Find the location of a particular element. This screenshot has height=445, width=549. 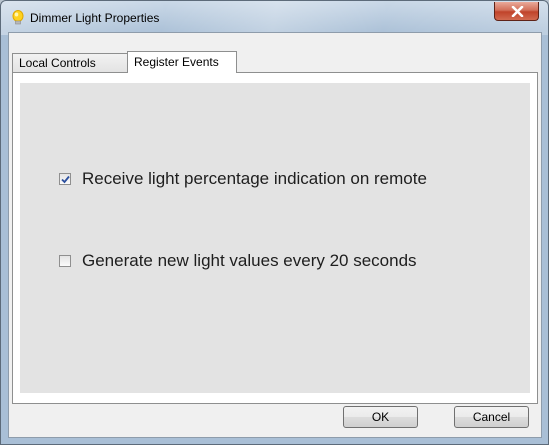

close-button is located at coordinates (516, 11).